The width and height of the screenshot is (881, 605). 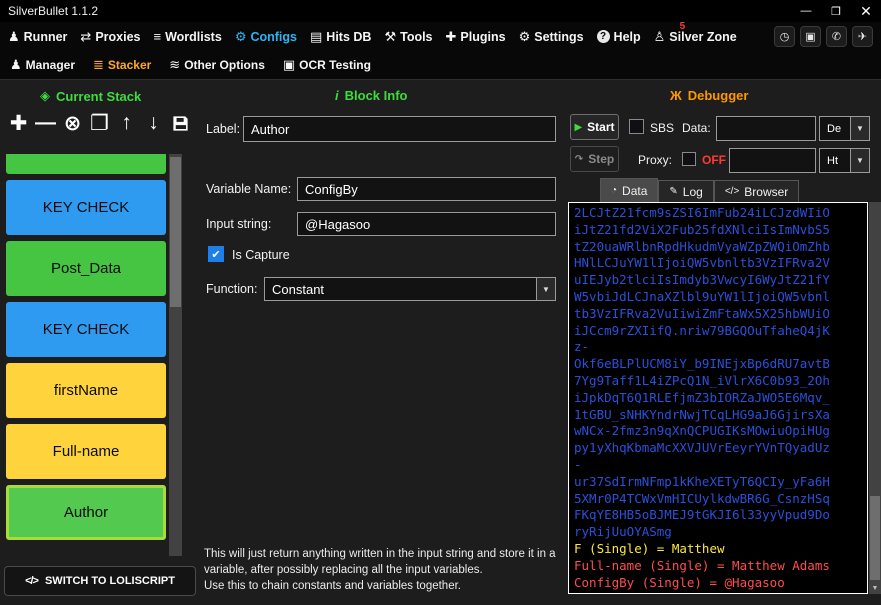 What do you see at coordinates (627, 36) in the screenshot?
I see `nav-help-label: Help` at bounding box center [627, 36].